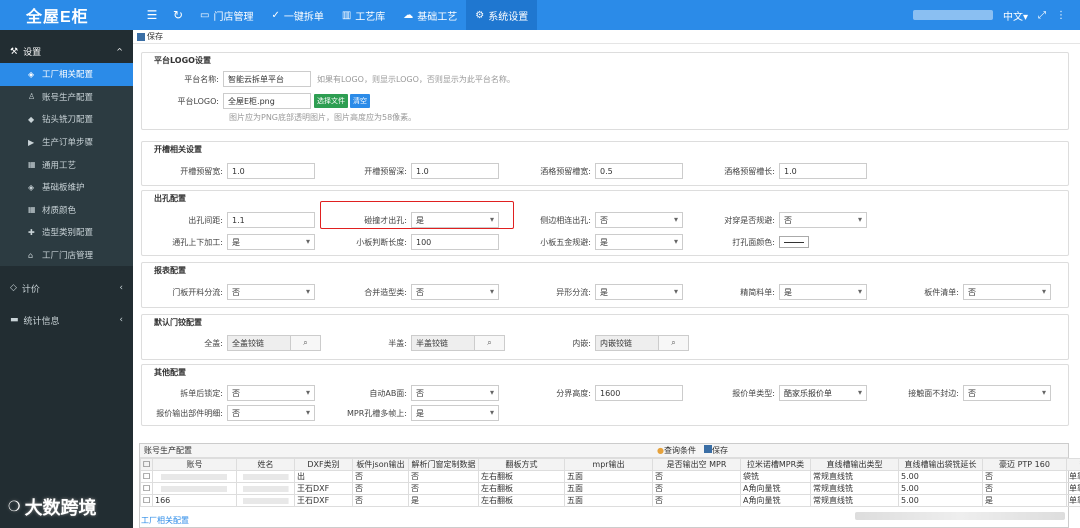  I want to click on auto-ab-face-select: 否, so click(455, 393).